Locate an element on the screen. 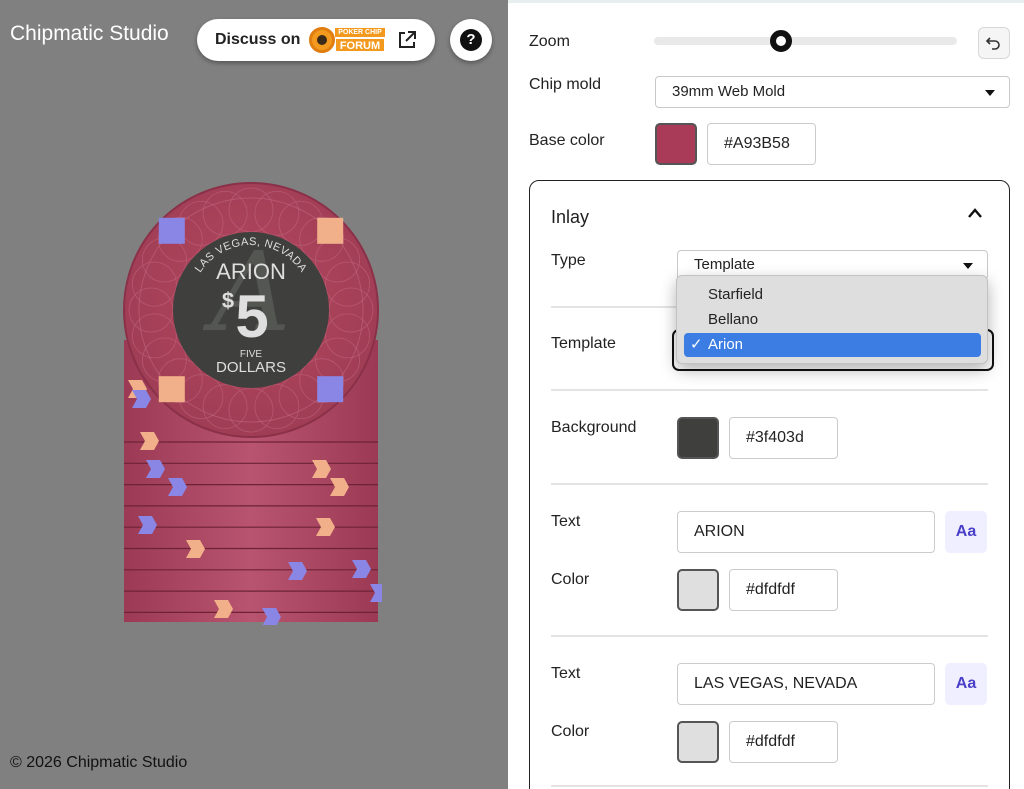 Image resolution: width=1024 pixels, height=789 pixels. chevron-up-icon is located at coordinates (975, 213).